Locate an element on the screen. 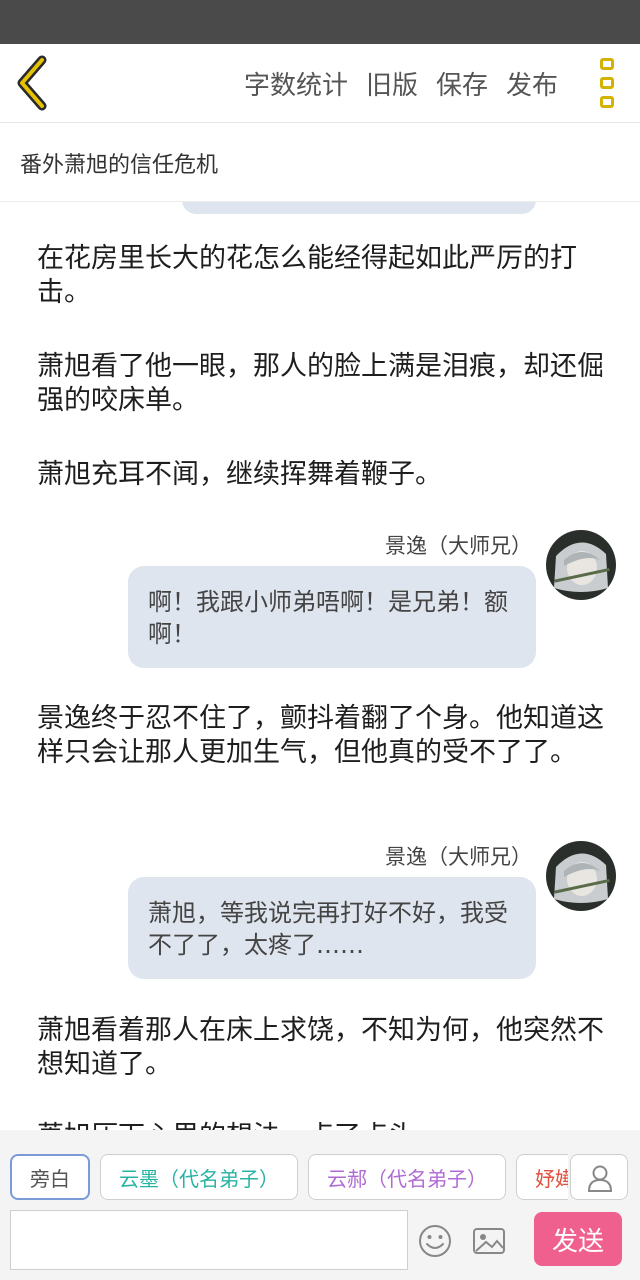  previous-dialogue-bubble is located at coordinates (359, 208).